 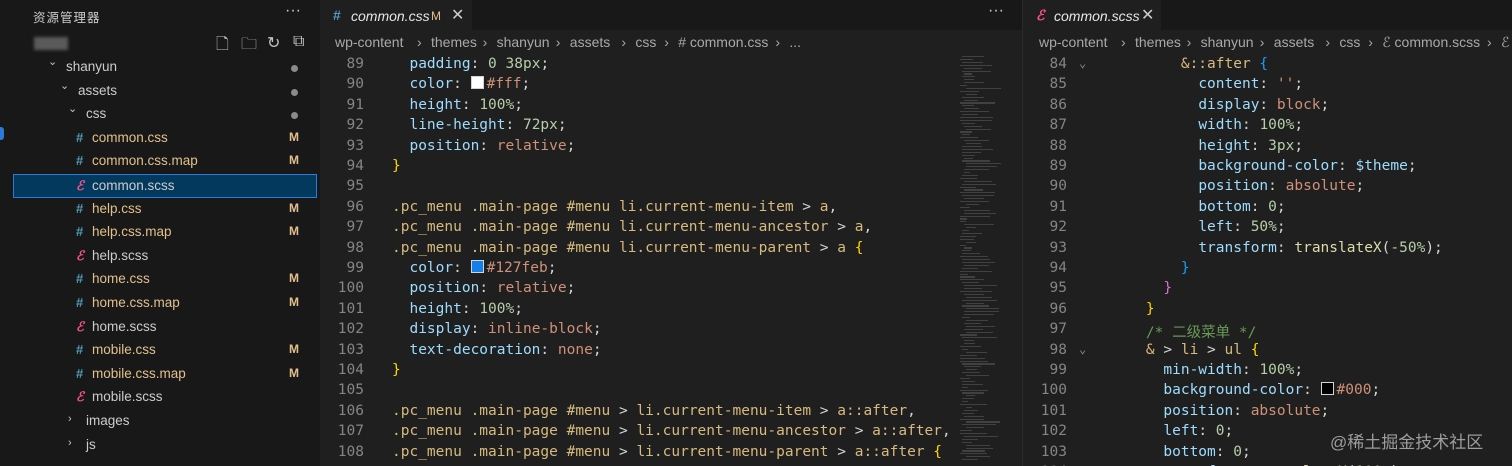 I want to click on tree-item-mobile-css: # mobile.css M, so click(x=160, y=351).